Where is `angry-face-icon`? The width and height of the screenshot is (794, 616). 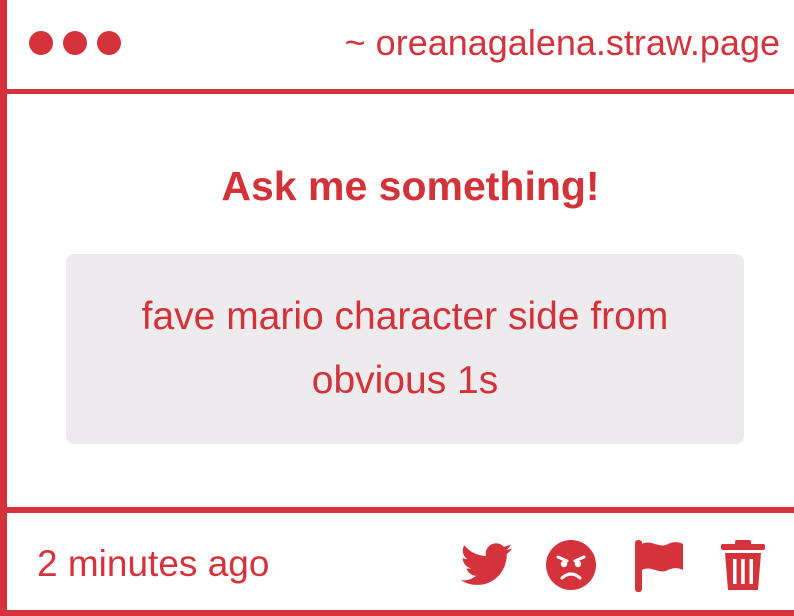 angry-face-icon is located at coordinates (571, 565).